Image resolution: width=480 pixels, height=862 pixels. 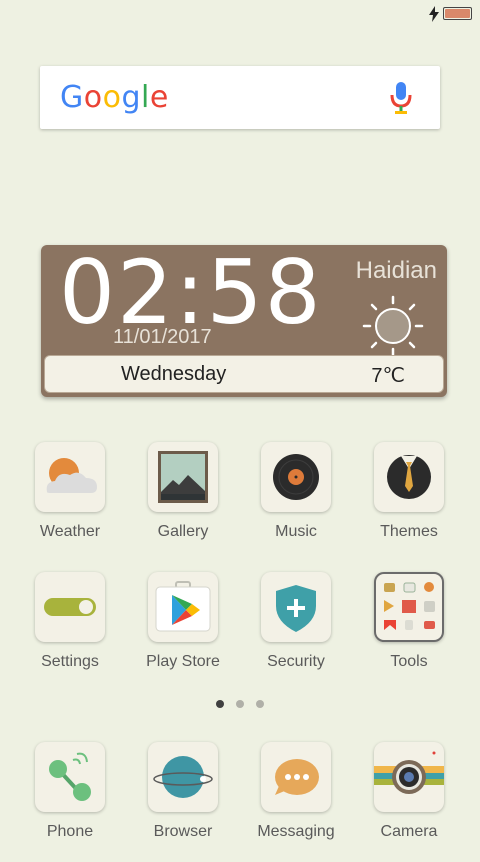 What do you see at coordinates (409, 831) in the screenshot?
I see `app-label: Camera` at bounding box center [409, 831].